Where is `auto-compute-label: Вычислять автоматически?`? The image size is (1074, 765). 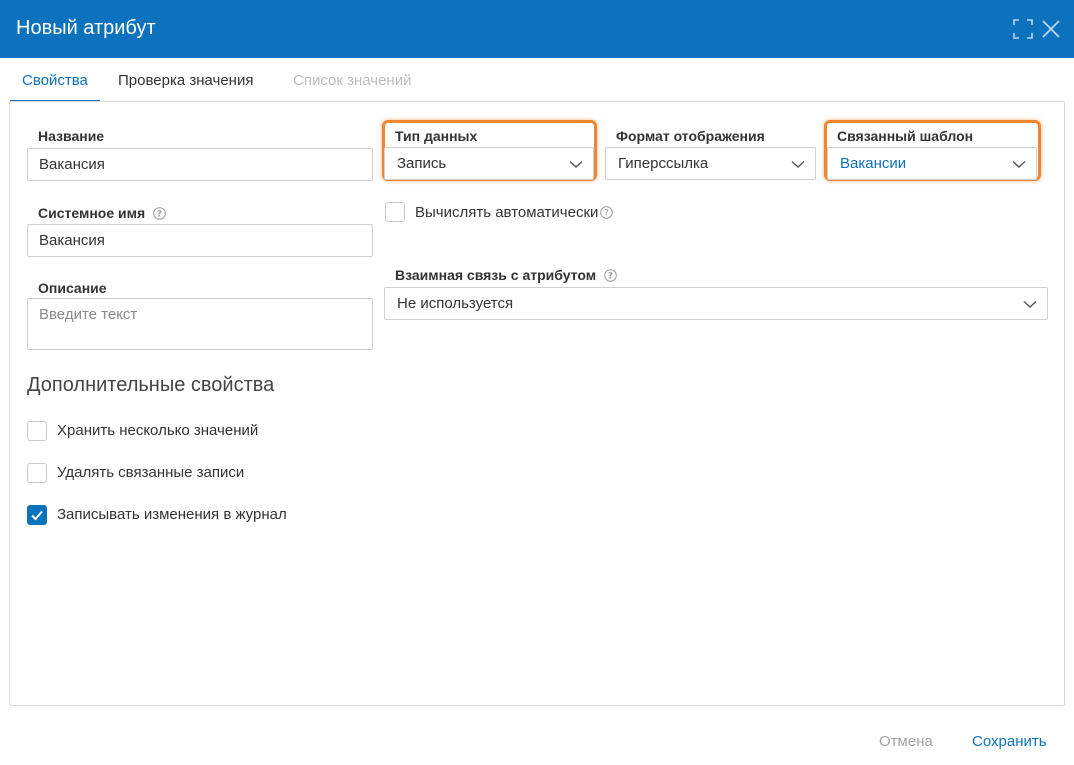
auto-compute-label: Вычислять автоматически? is located at coordinates (514, 213).